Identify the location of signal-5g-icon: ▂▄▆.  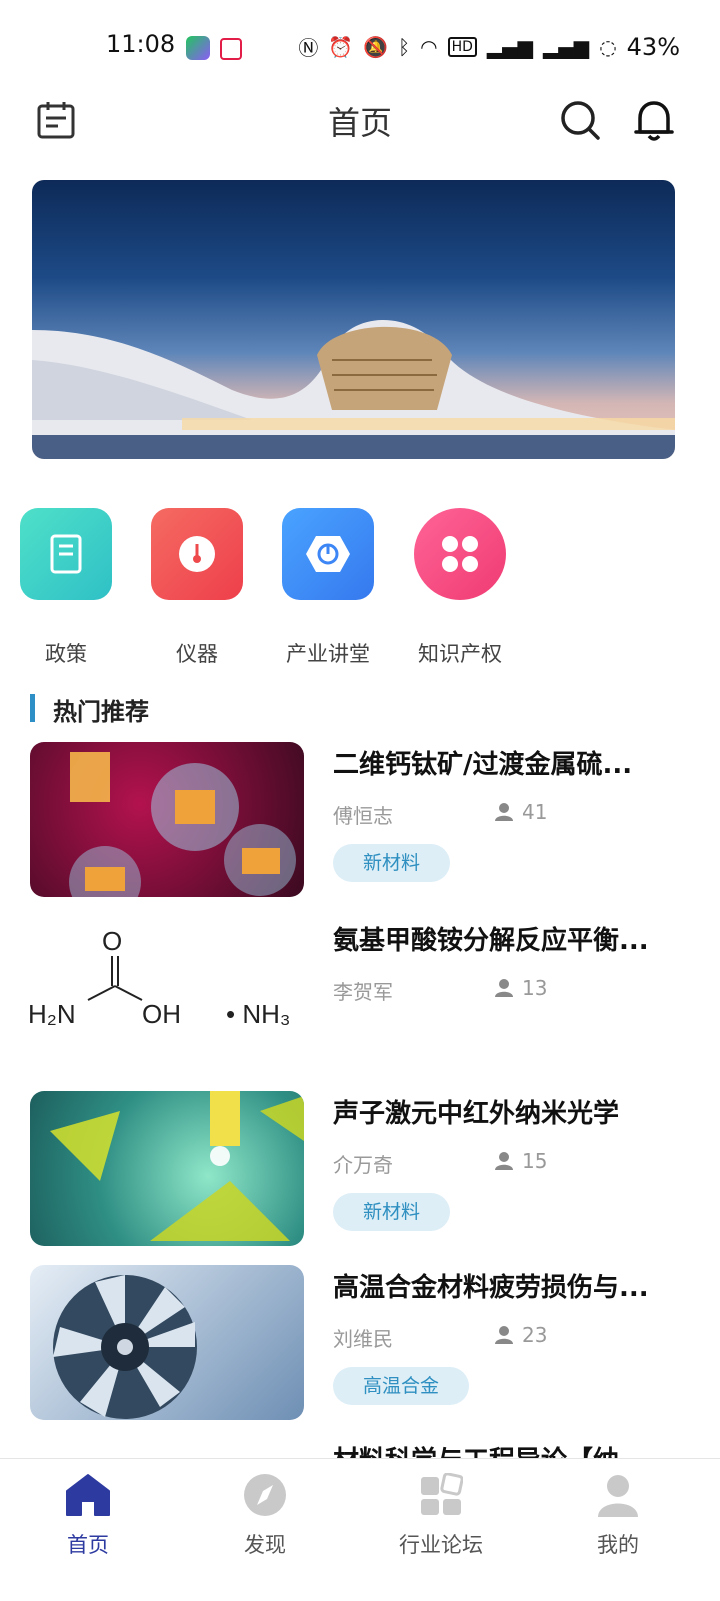
(566, 46).